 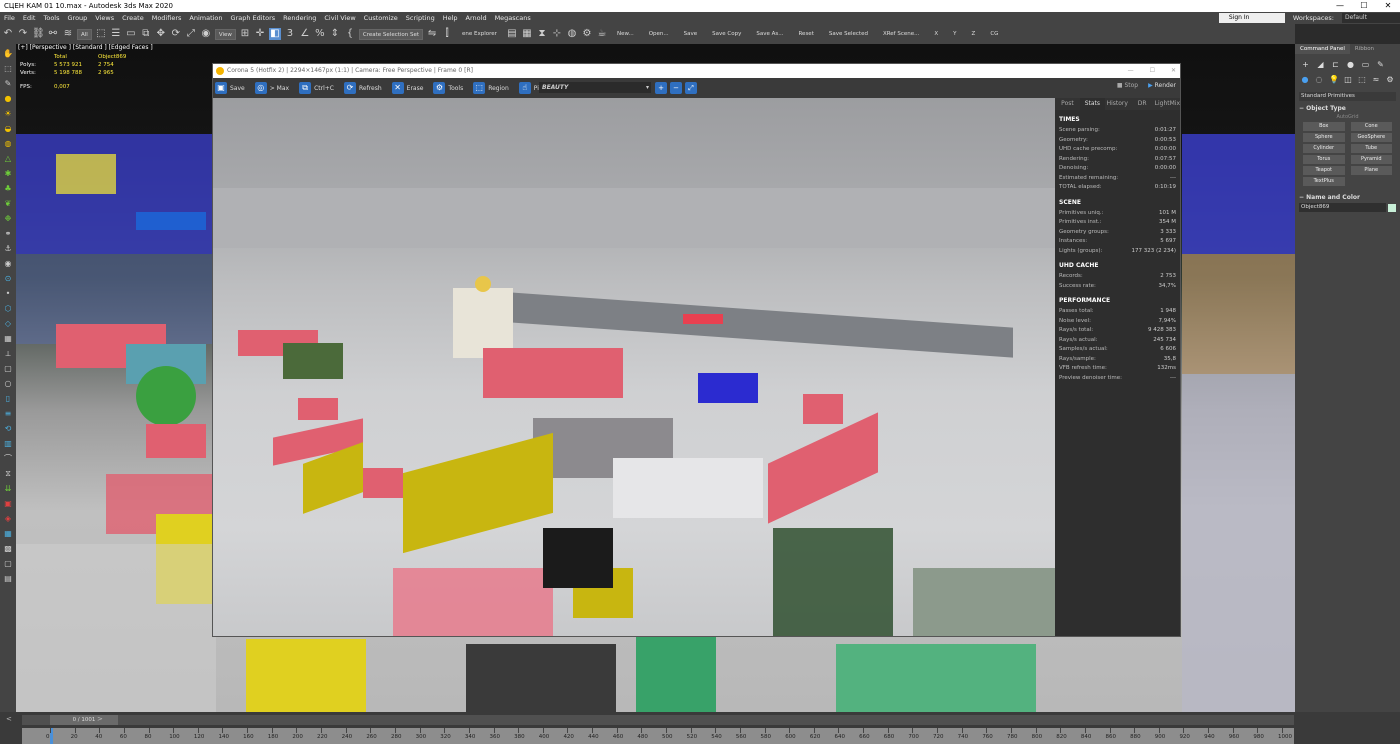 I want to click on selection-set-dropdown: Create Selection Set, so click(x=391, y=34).